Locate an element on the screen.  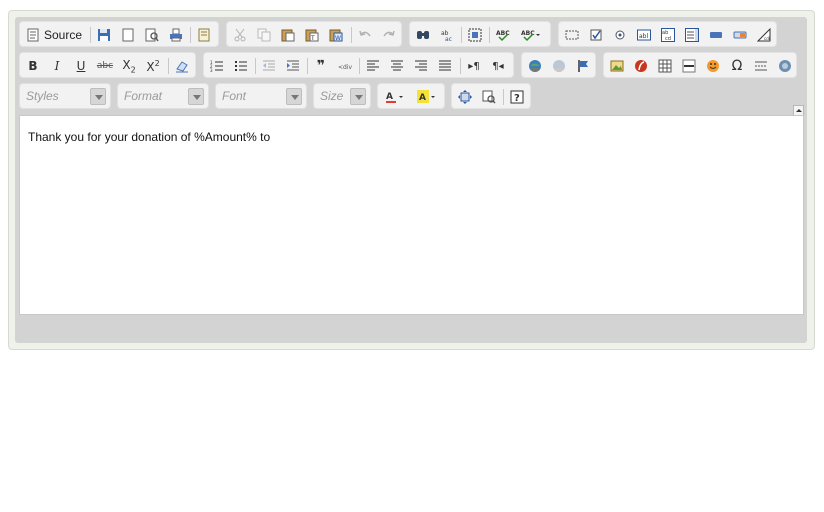
image-button is located at coordinates (617, 66).